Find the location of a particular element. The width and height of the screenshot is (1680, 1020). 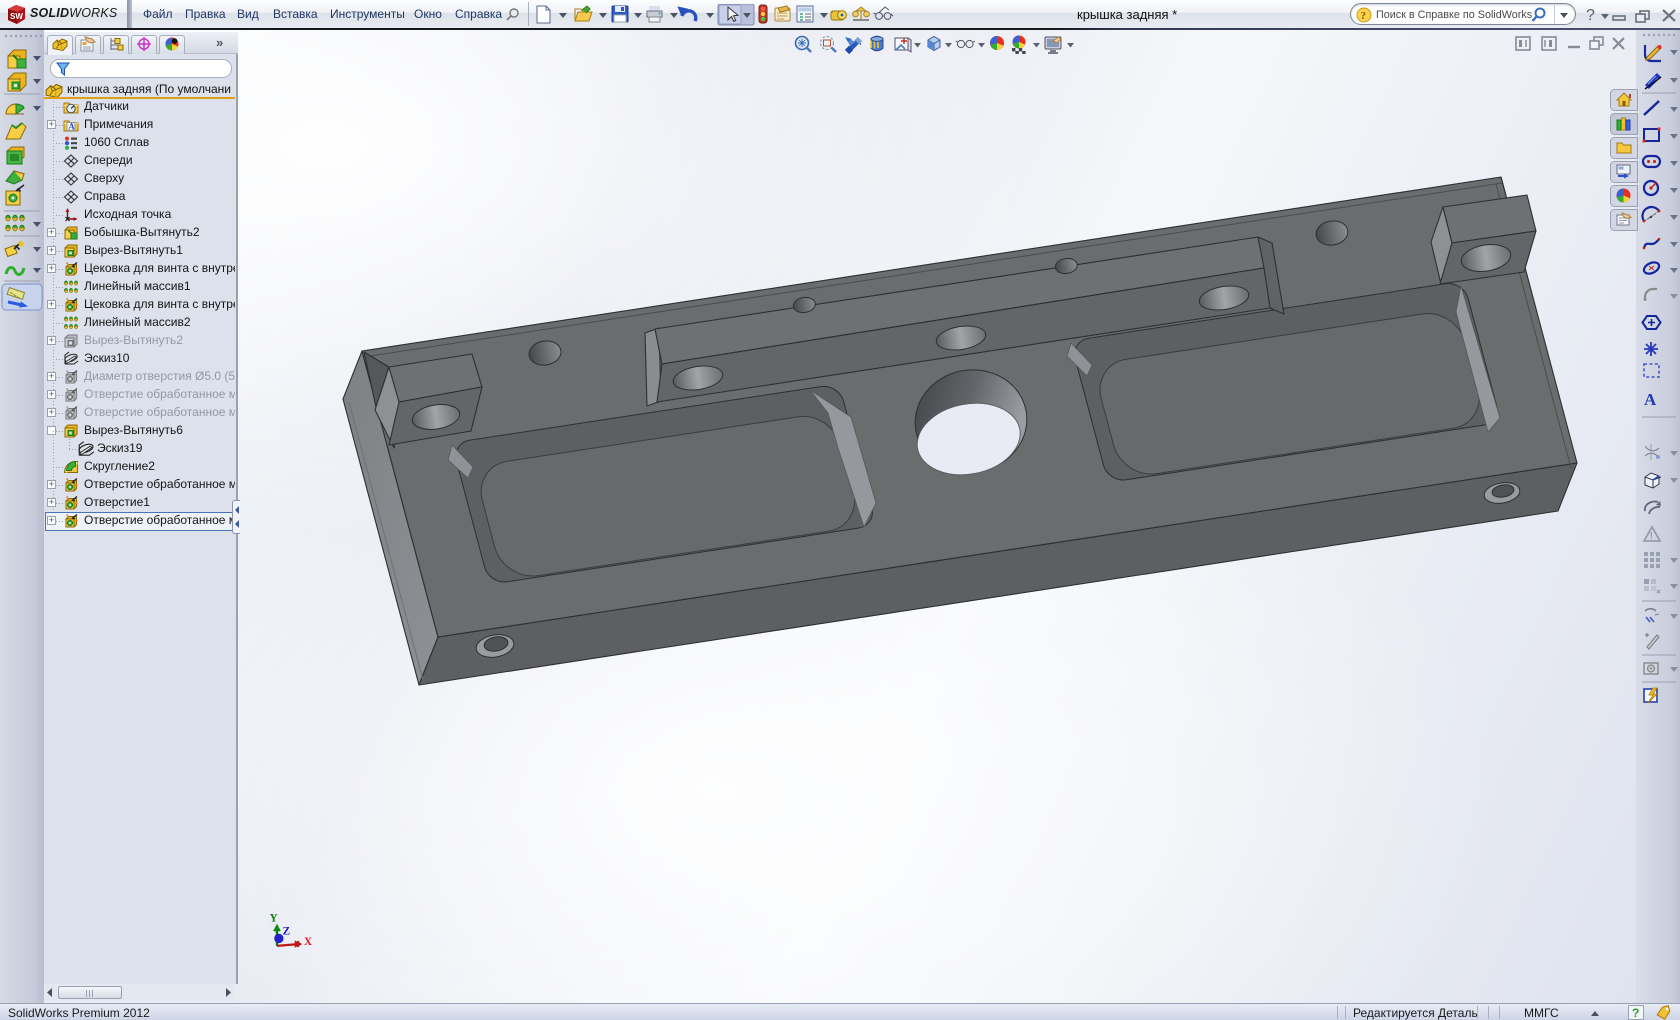

svg-text: Z is located at coordinates (286, 932).